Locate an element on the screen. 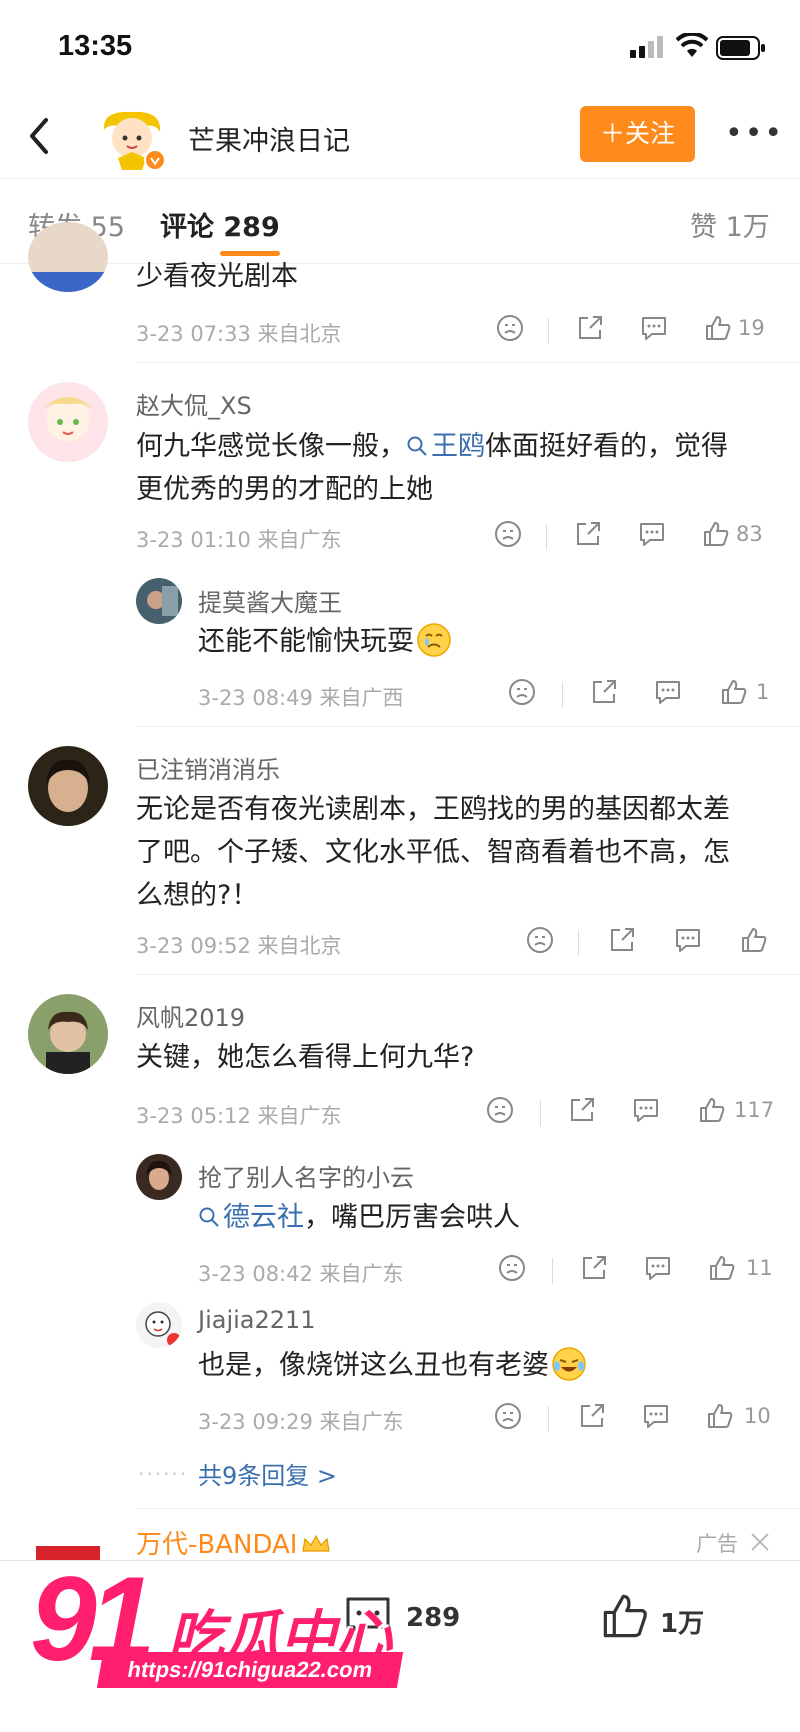  reply-meta: 3-23 09:29 来自广东 is located at coordinates (301, 1422).